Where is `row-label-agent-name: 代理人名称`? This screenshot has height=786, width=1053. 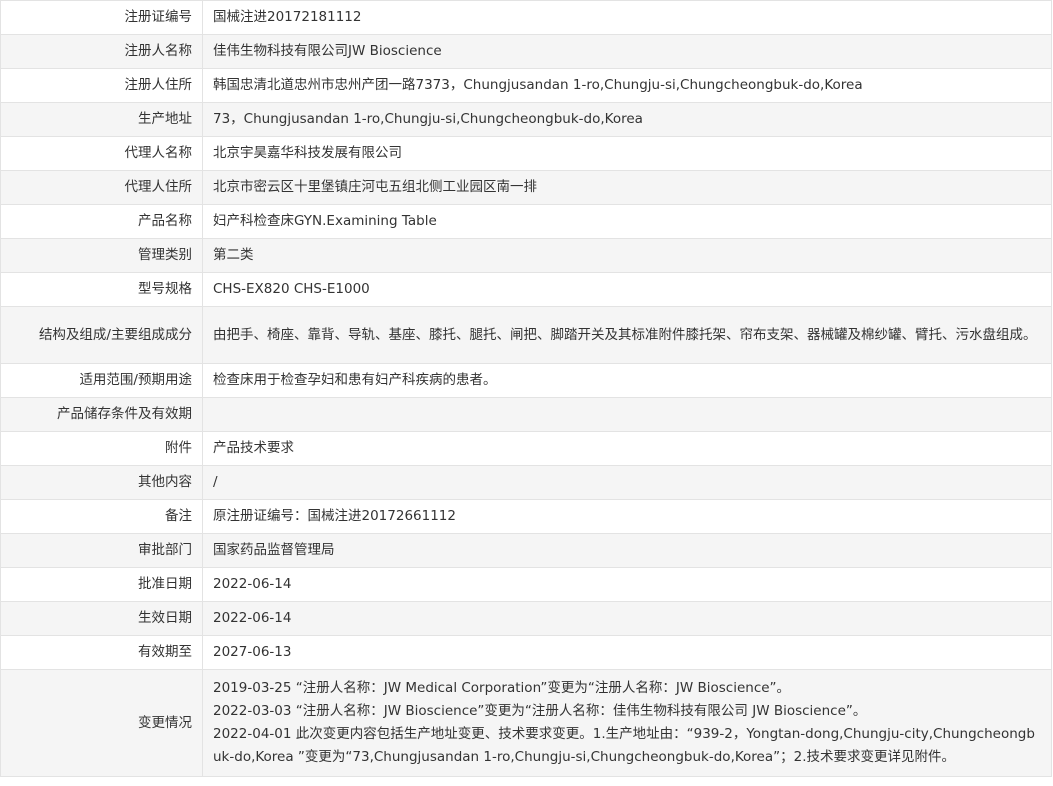
row-label-agent-name: 代理人名称 is located at coordinates (101, 153).